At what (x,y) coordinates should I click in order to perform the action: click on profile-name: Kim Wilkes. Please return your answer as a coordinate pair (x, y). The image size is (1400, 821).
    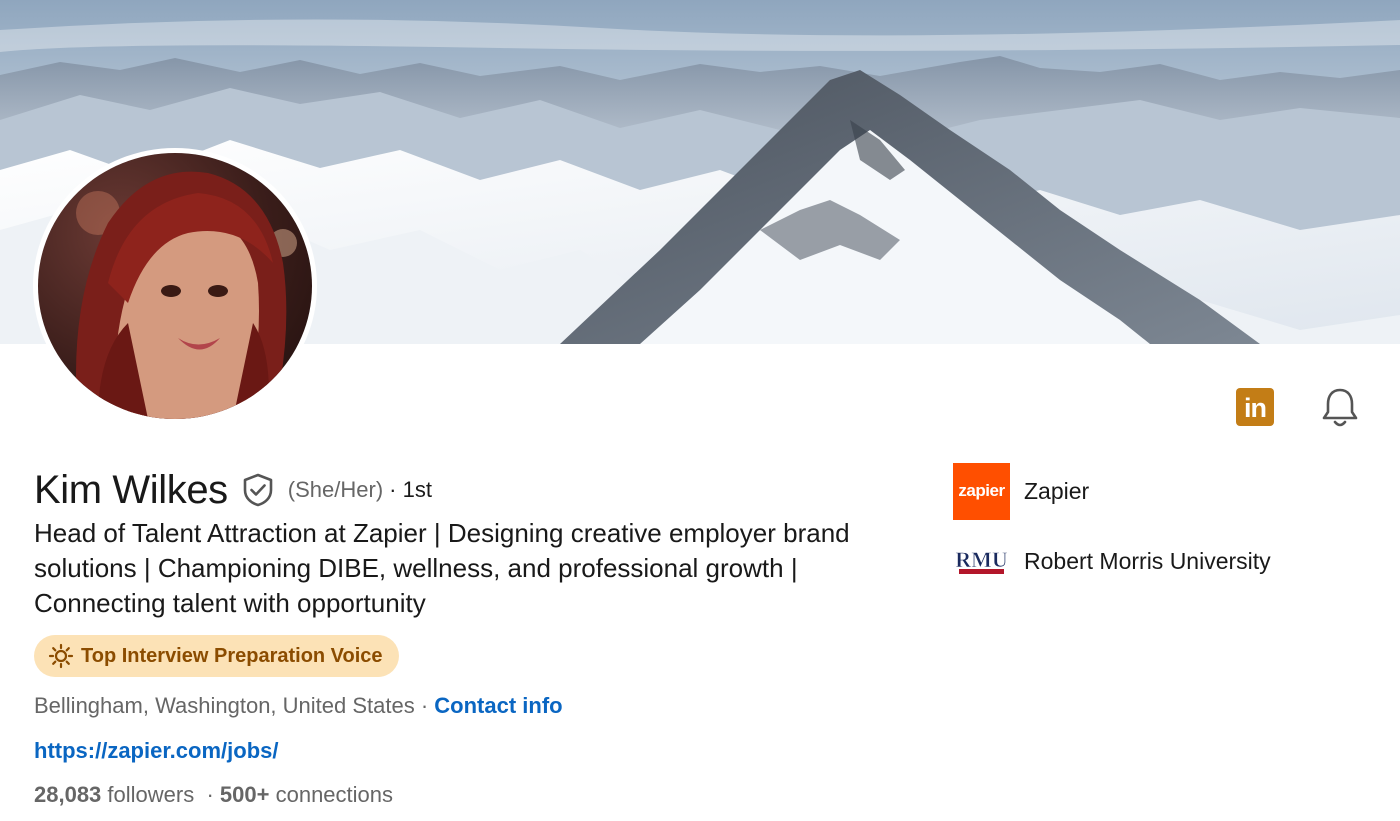
    Looking at the image, I should click on (131, 490).